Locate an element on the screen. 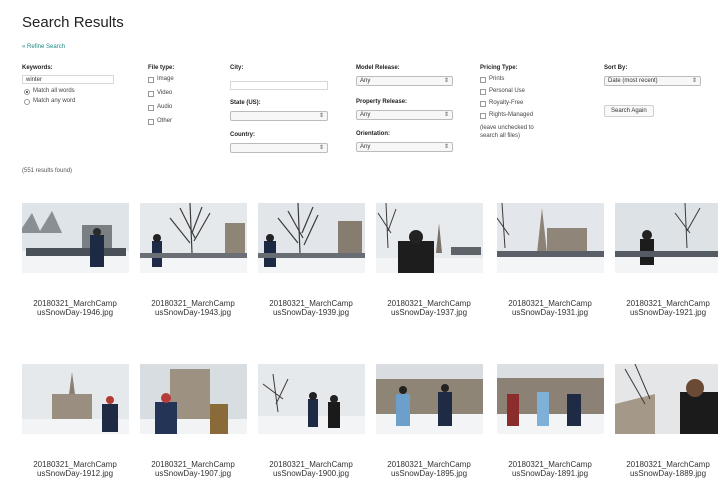 The height and width of the screenshot is (494, 718). result-caption: 20180321_MarchCamp usSnowDay-1931.jpg is located at coordinates (550, 308).